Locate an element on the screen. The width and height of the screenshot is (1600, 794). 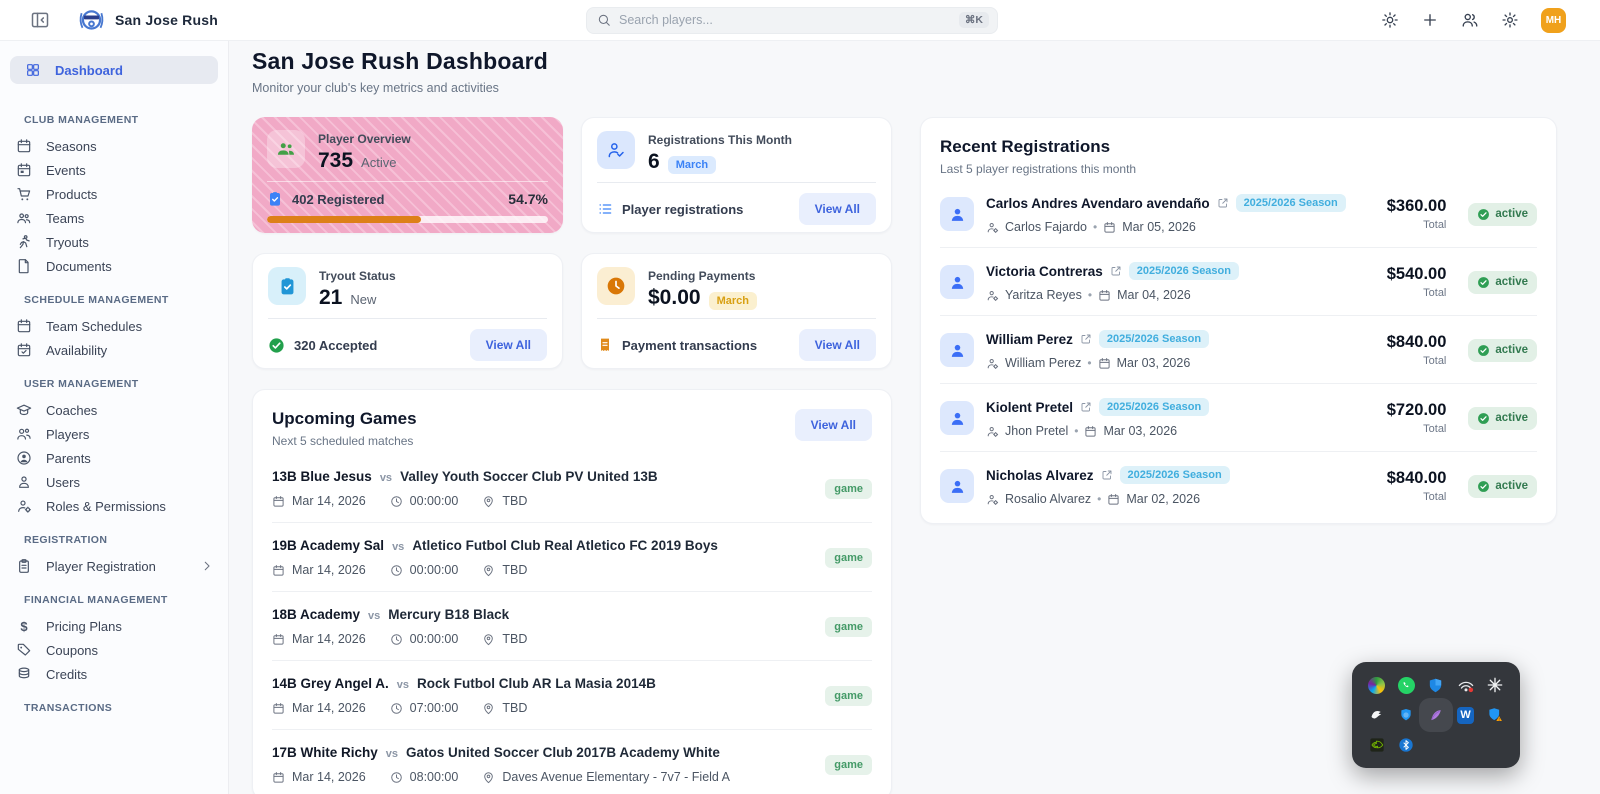
sidebar-item-roles-permissions: Roles & Permissions is located at coordinates (114, 506).